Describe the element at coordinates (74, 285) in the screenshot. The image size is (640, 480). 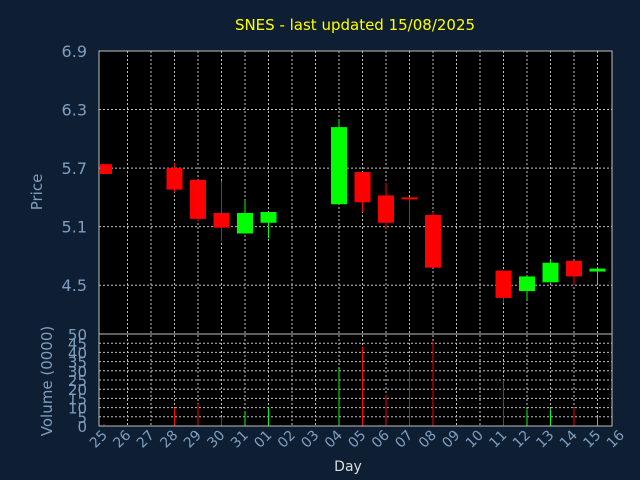
I see `price-tick-label: 4.5` at that location.